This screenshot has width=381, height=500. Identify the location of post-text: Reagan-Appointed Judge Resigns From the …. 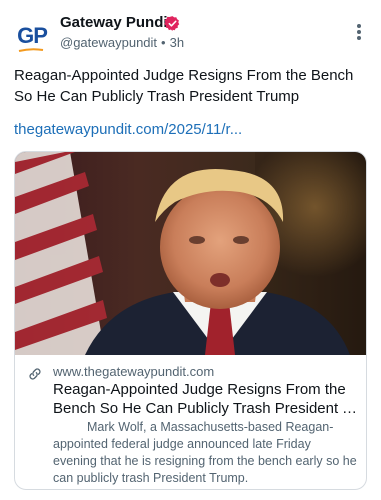
(184, 86).